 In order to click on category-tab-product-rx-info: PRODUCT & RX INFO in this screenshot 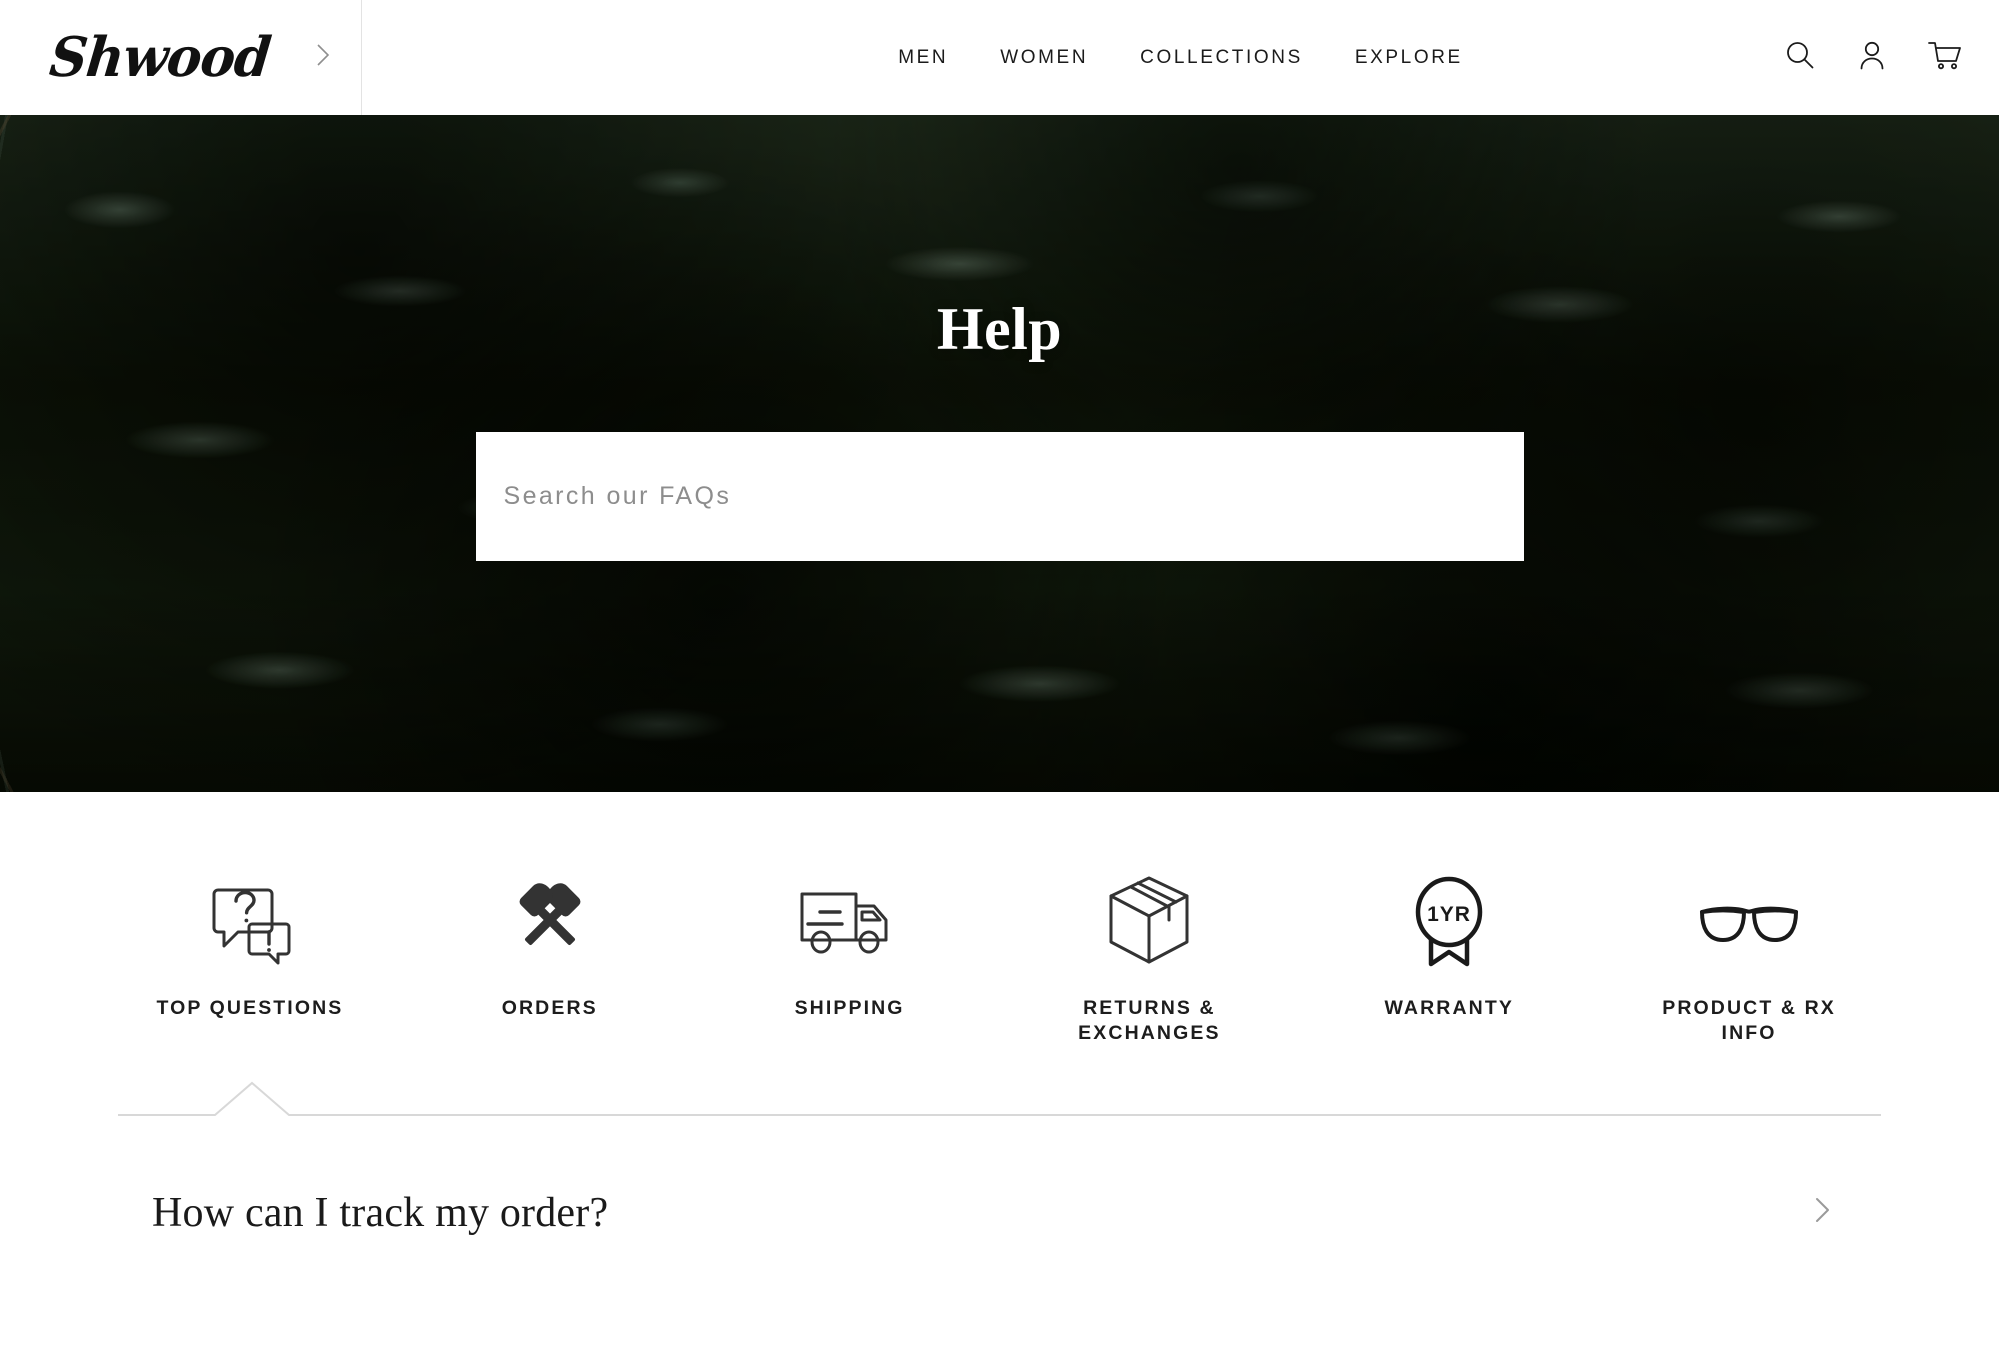, I will do `click(1749, 956)`.